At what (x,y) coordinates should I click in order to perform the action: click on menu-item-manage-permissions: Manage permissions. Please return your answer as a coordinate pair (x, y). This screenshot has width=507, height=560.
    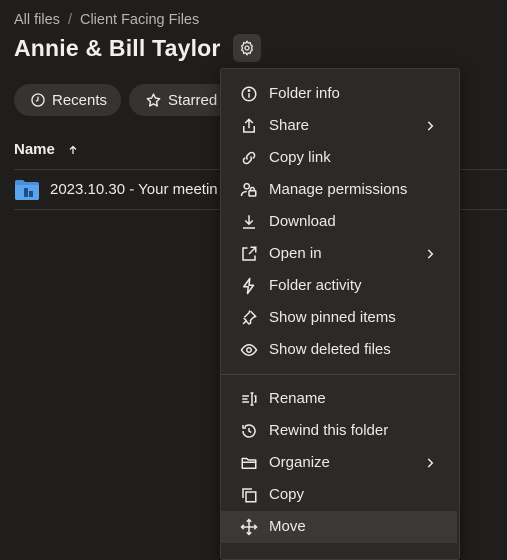
    Looking at the image, I should click on (339, 190).